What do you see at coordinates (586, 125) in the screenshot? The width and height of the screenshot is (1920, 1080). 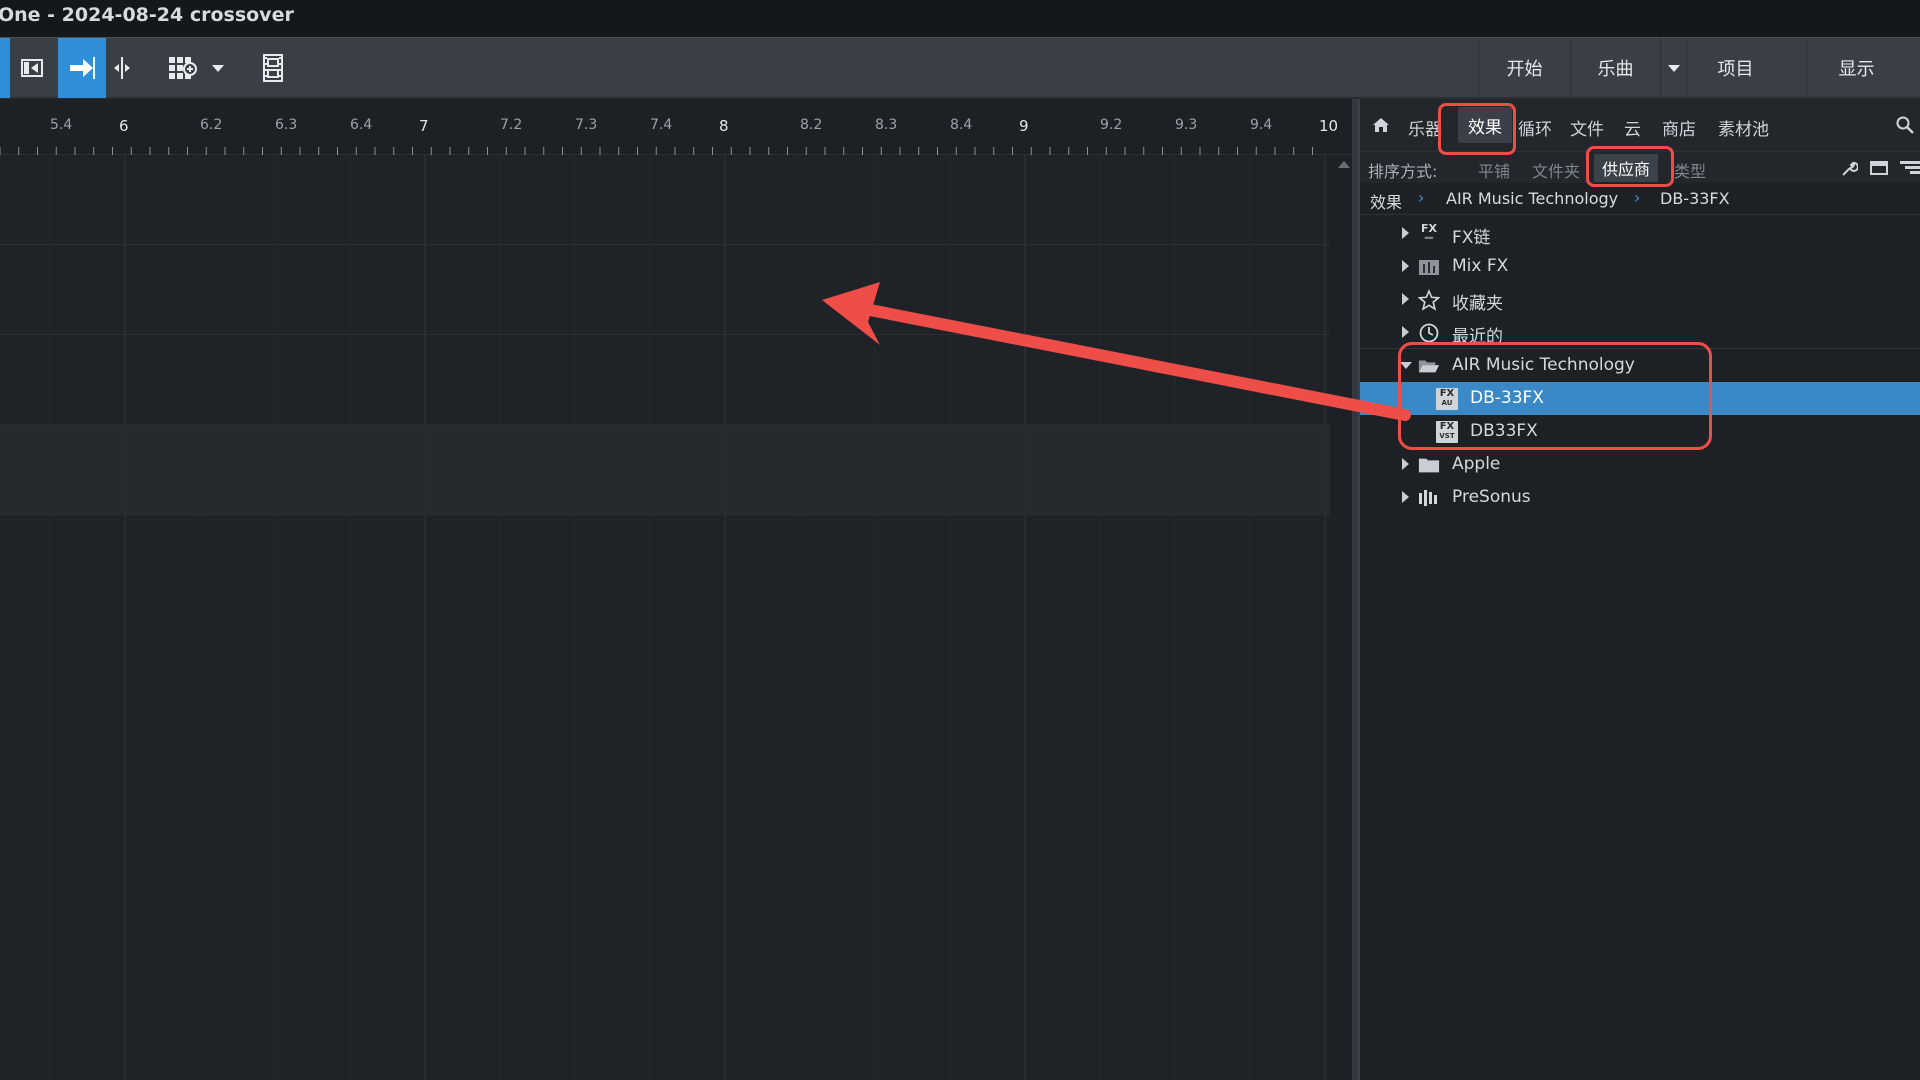 I see `ruler-tick-label: 7.3` at bounding box center [586, 125].